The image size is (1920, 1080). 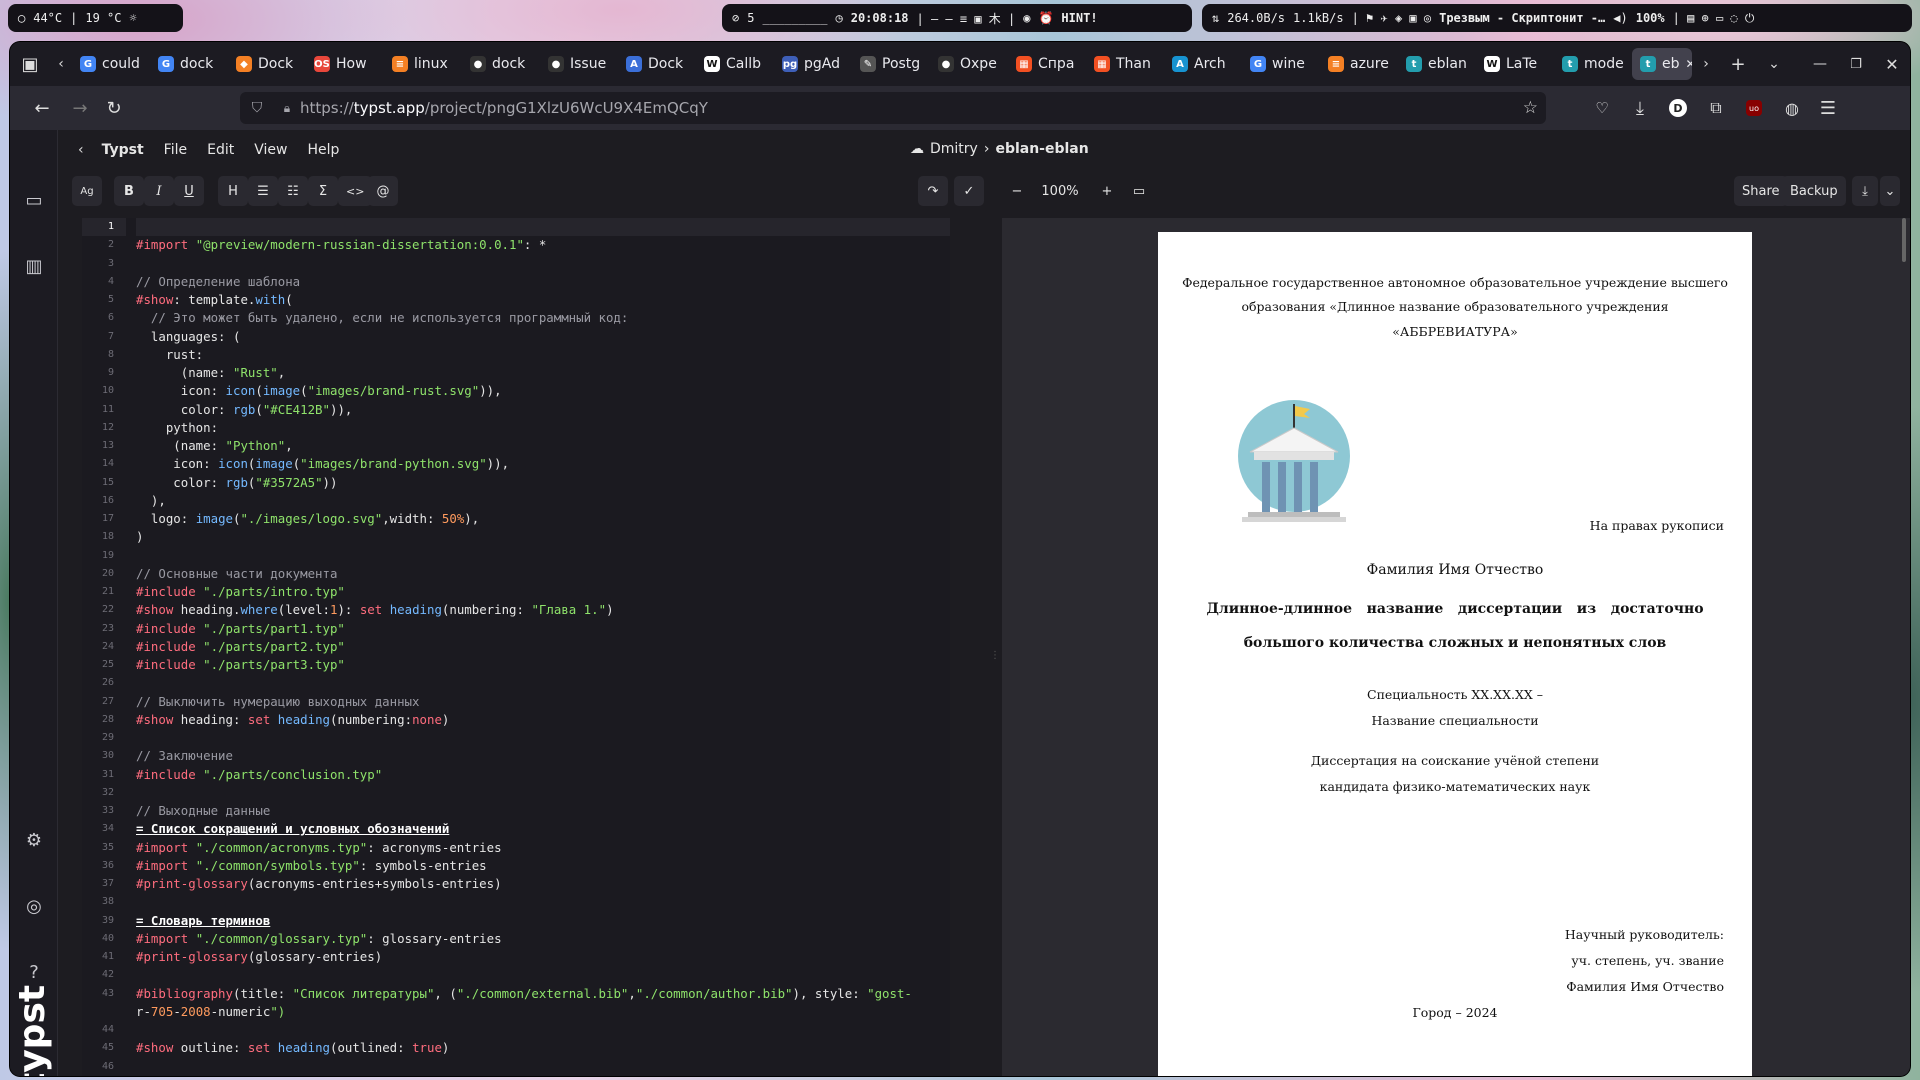 What do you see at coordinates (543, 775) in the screenshot?
I see `code-line: #include "./parts/conclusion.typ"` at bounding box center [543, 775].